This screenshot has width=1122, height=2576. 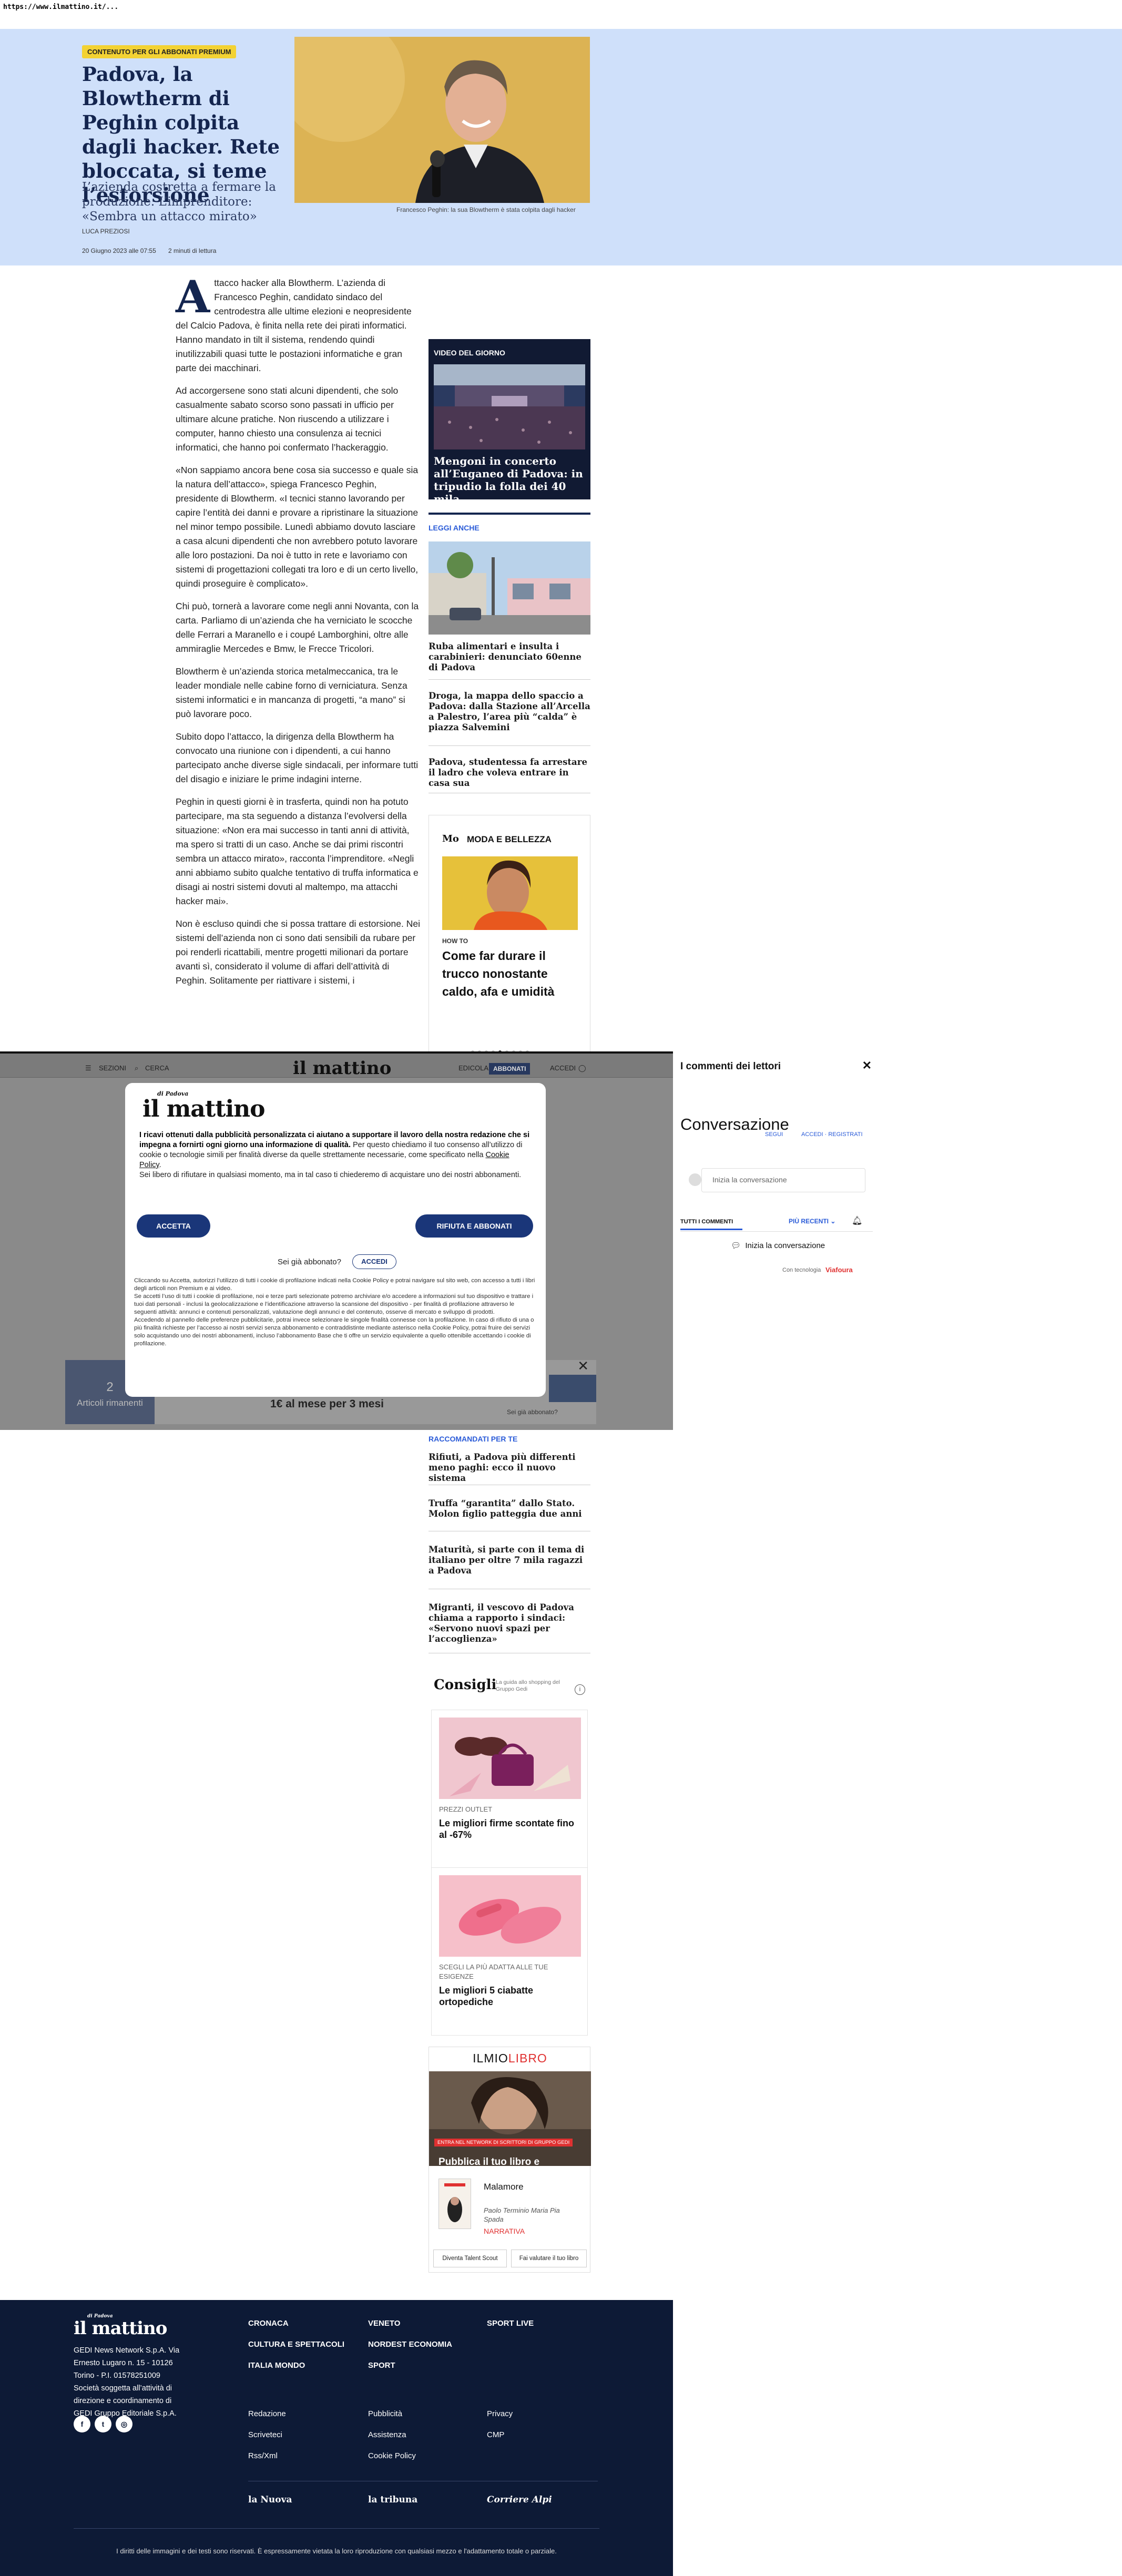 I want to click on info-icon: i, so click(x=580, y=1689).